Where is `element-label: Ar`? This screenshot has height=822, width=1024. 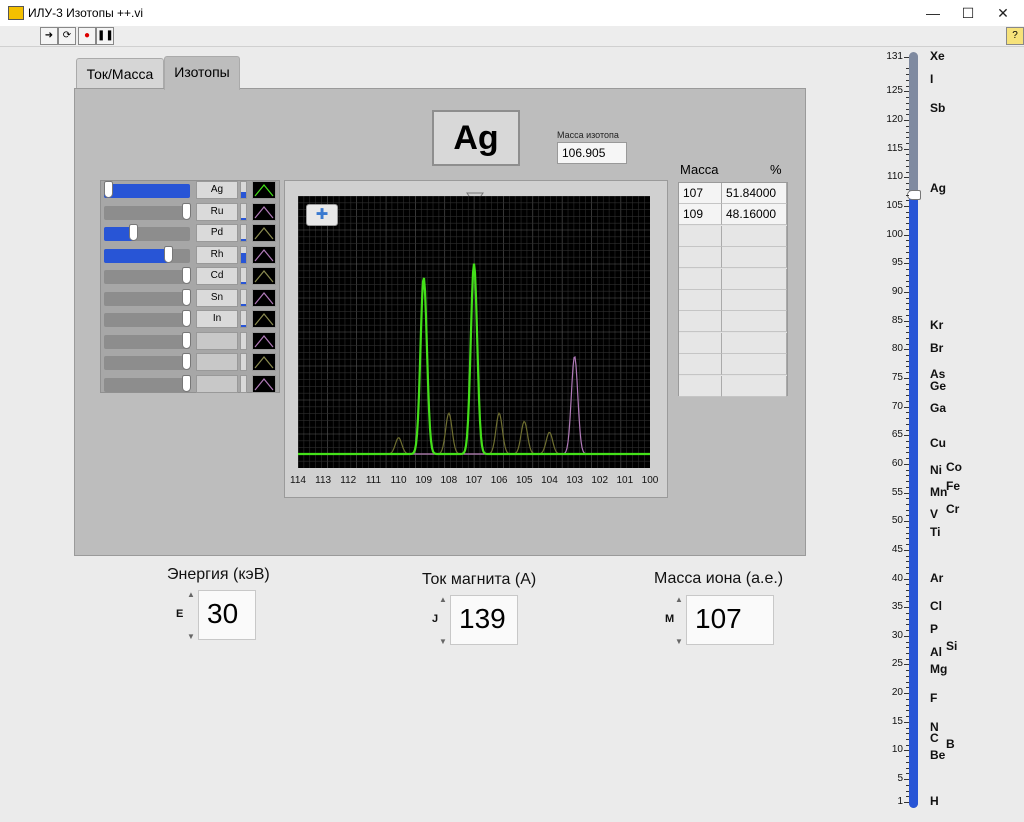
element-label: Ar is located at coordinates (936, 578).